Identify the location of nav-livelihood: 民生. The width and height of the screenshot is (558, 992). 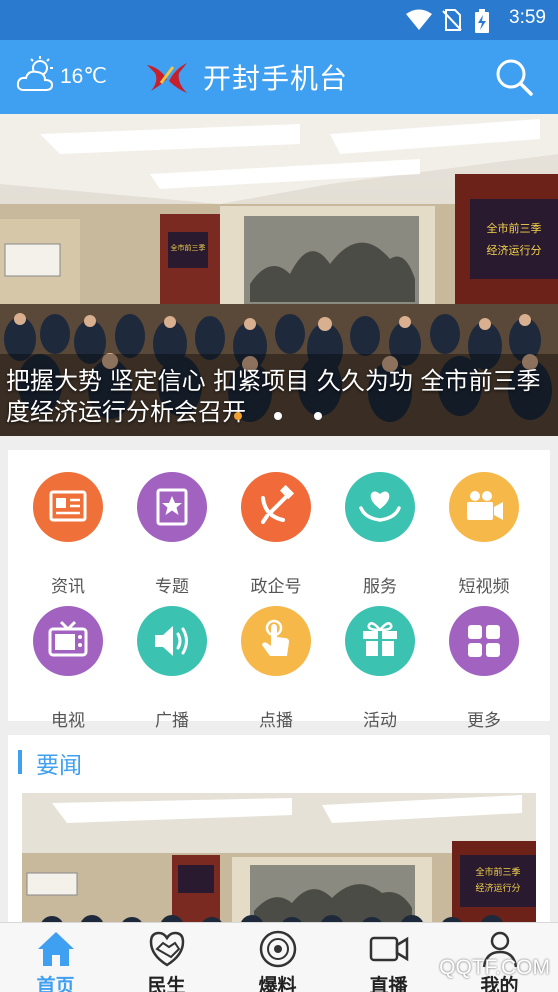
(166, 957).